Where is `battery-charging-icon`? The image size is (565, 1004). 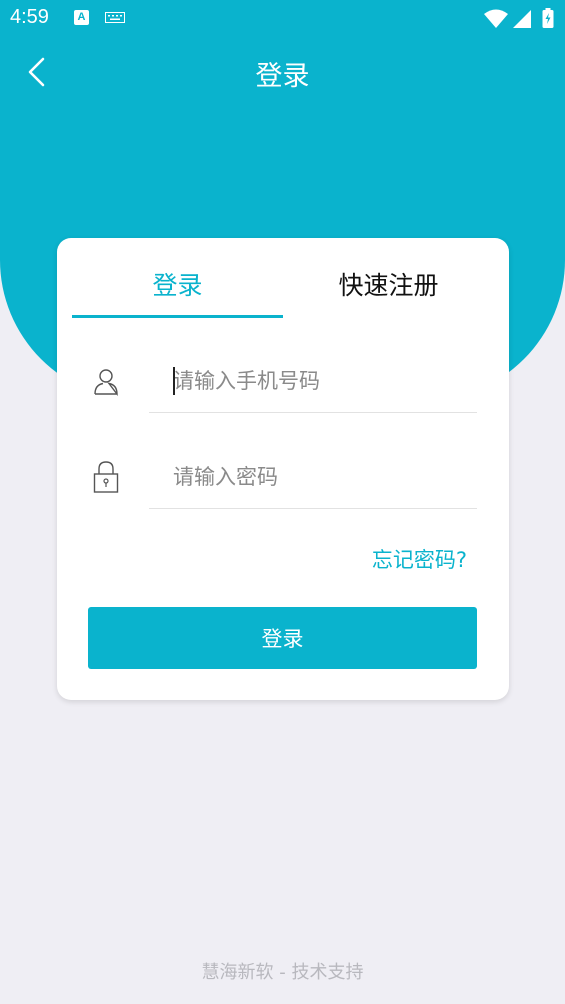 battery-charging-icon is located at coordinates (548, 18).